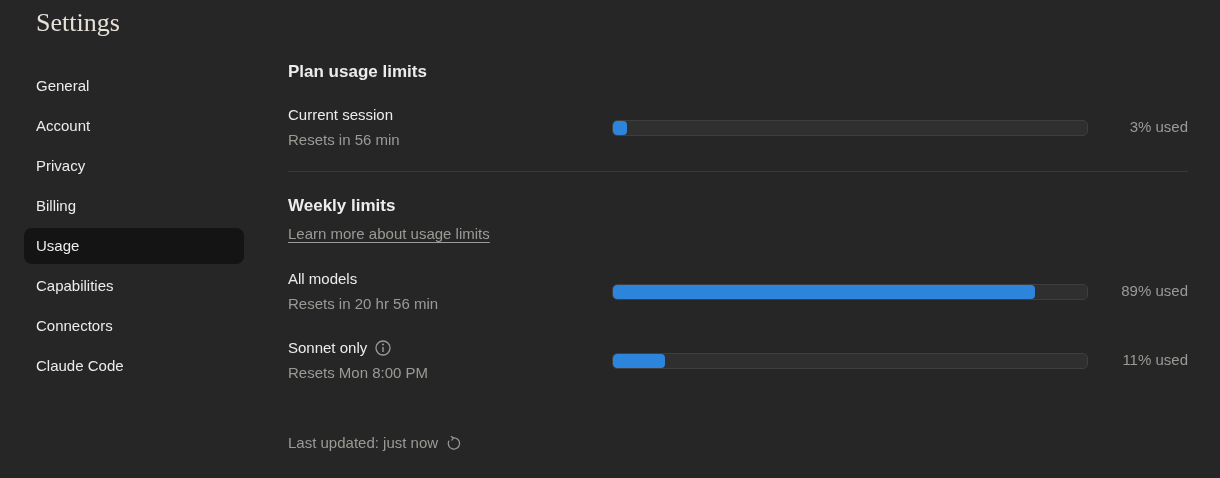 The width and height of the screenshot is (1220, 478). Describe the element at coordinates (1158, 127) in the screenshot. I see `usage-reading: 3% used` at that location.